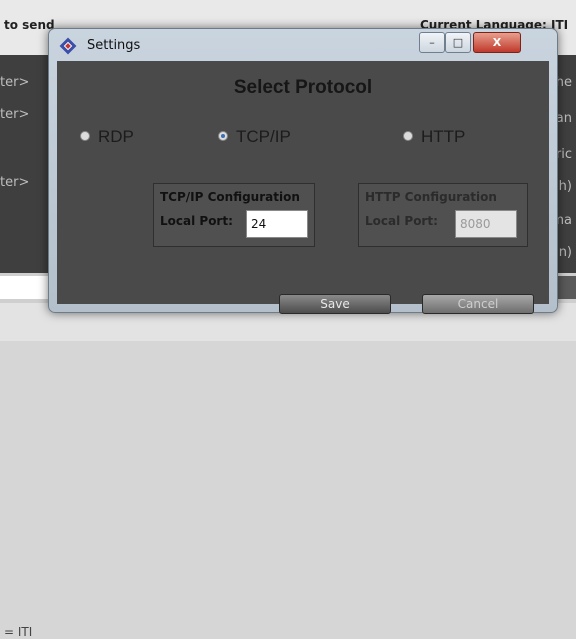  I want to click on cancel-button: Cancel, so click(478, 304).